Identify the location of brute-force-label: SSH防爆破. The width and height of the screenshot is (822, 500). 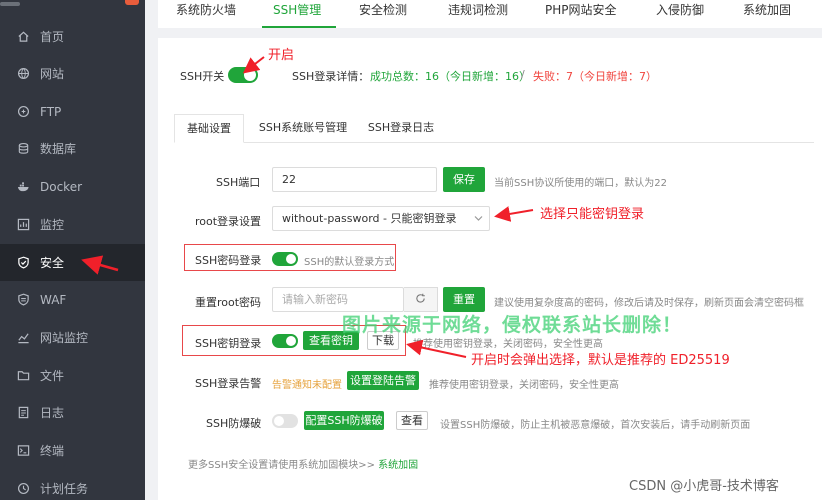
(234, 423).